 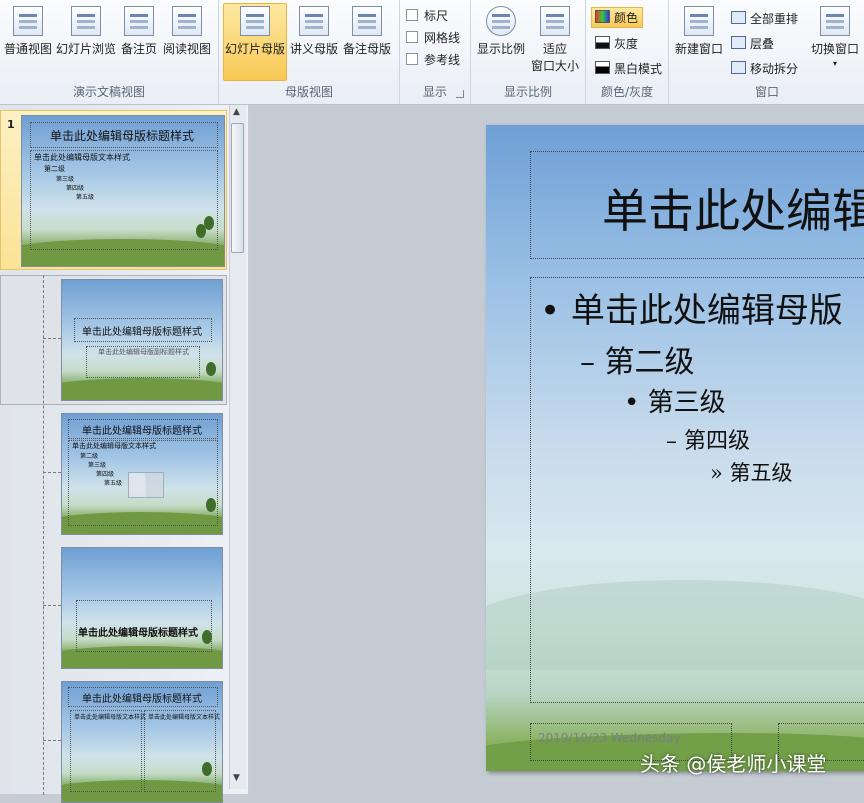 What do you see at coordinates (602, 16) in the screenshot?
I see `color-swatch-icon` at bounding box center [602, 16].